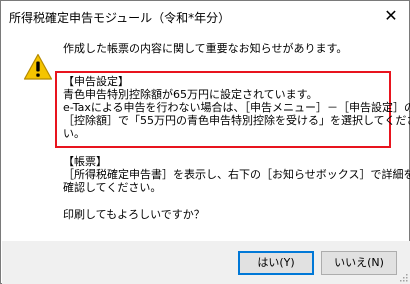 The height and width of the screenshot is (284, 410). I want to click on notice-line: ［控除額］で「55万円の青色申告特別控除を受ける」を選択してくださ, so click(236, 120).